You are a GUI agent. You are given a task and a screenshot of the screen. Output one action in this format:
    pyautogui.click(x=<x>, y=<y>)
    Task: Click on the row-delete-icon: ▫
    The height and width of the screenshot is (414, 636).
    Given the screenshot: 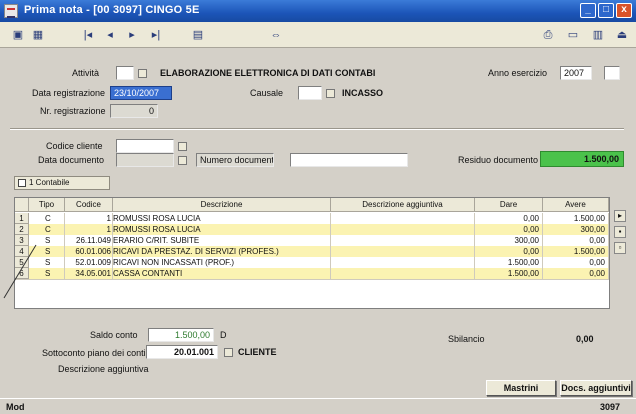 What is the action you would take?
    pyautogui.click(x=620, y=248)
    